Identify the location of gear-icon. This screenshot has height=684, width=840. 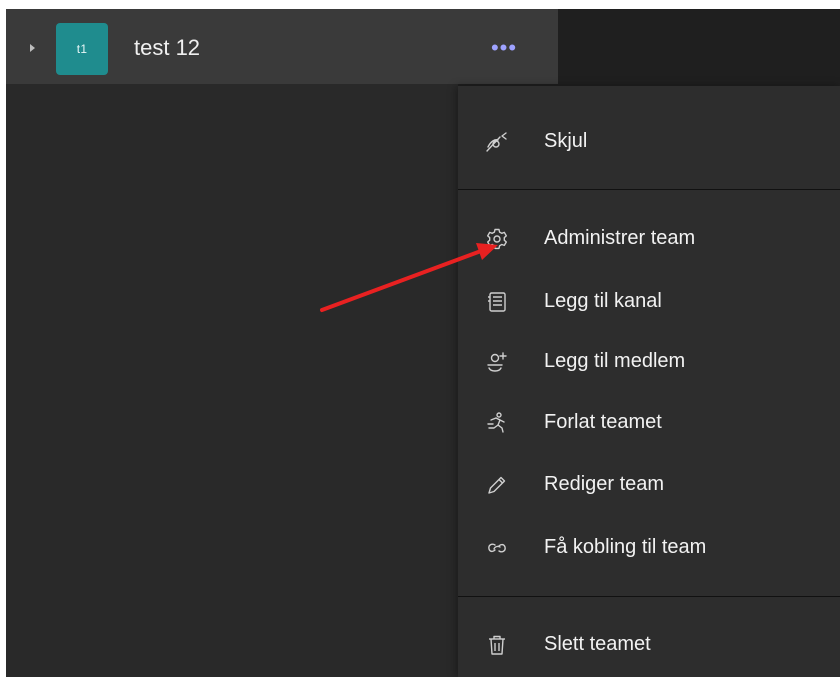
(497, 239).